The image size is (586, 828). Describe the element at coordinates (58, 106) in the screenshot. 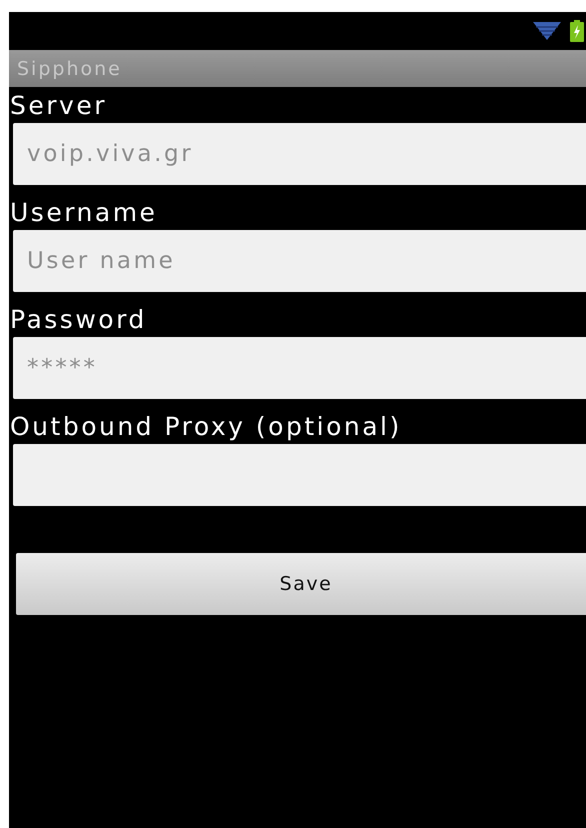

I see `field-label: Server` at that location.